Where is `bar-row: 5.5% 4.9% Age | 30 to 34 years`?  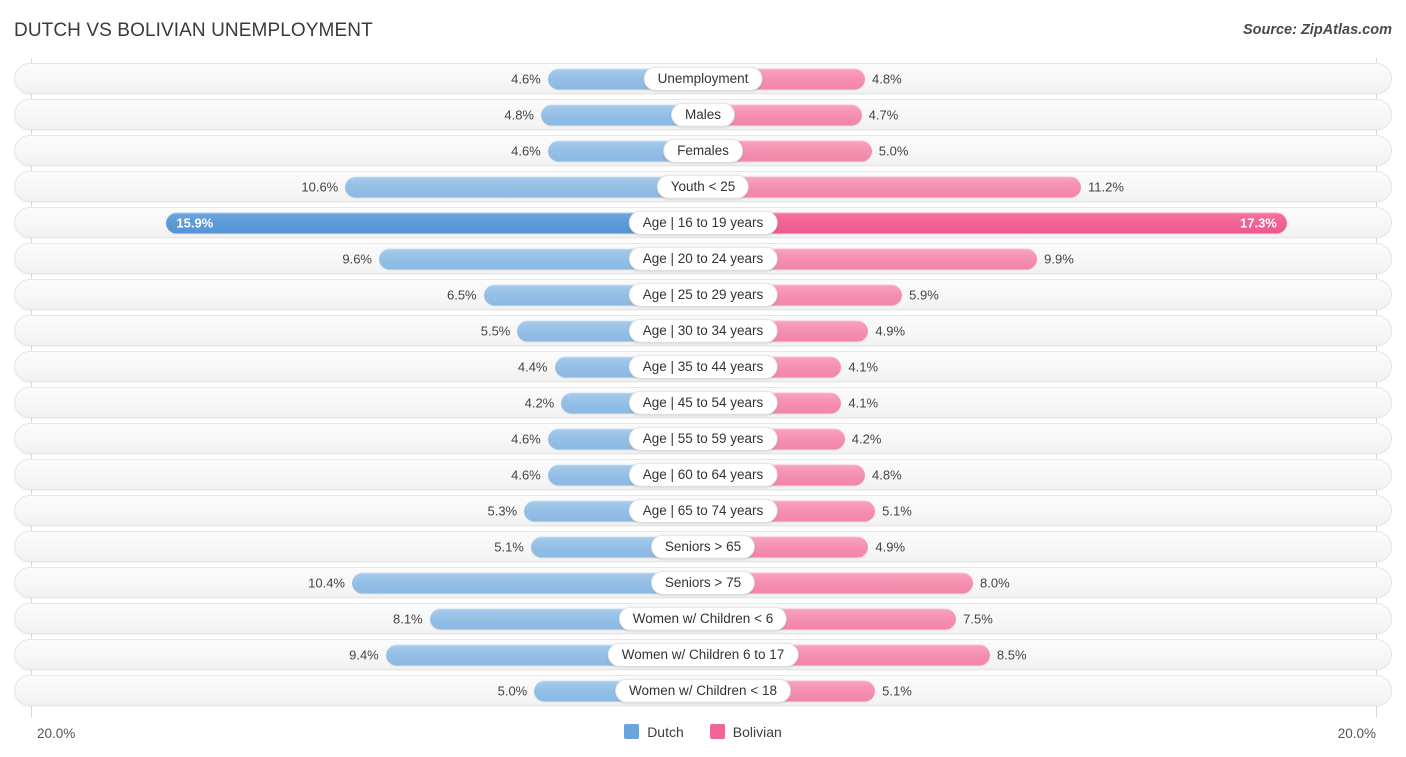
bar-row: 5.5% 4.9% Age | 30 to 34 years is located at coordinates (703, 330).